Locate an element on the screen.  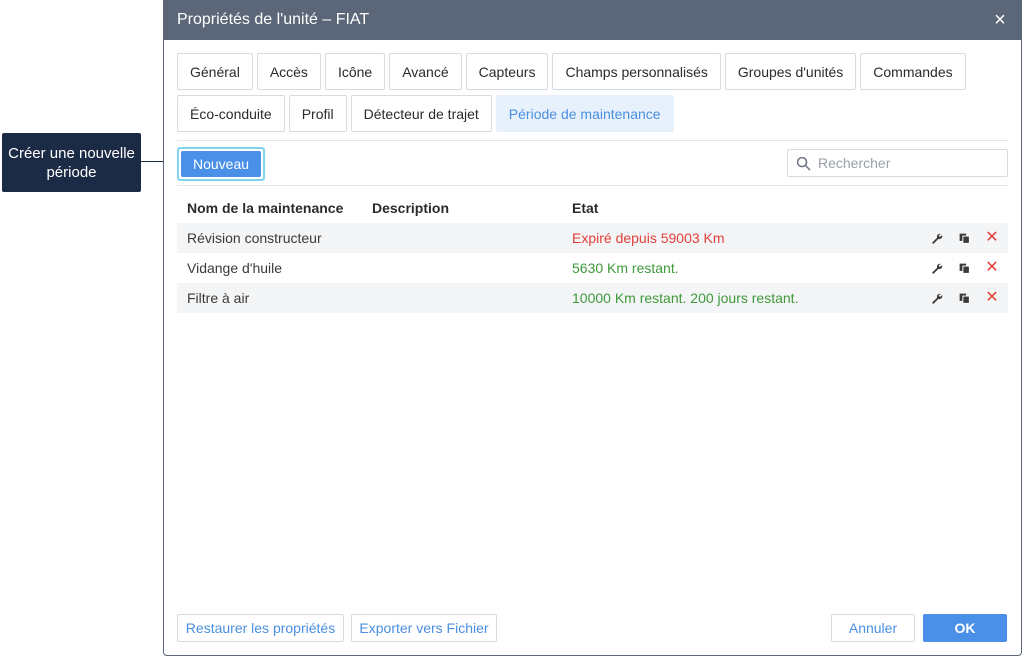
callout-text: Créer une nouvelle période is located at coordinates (71, 162).